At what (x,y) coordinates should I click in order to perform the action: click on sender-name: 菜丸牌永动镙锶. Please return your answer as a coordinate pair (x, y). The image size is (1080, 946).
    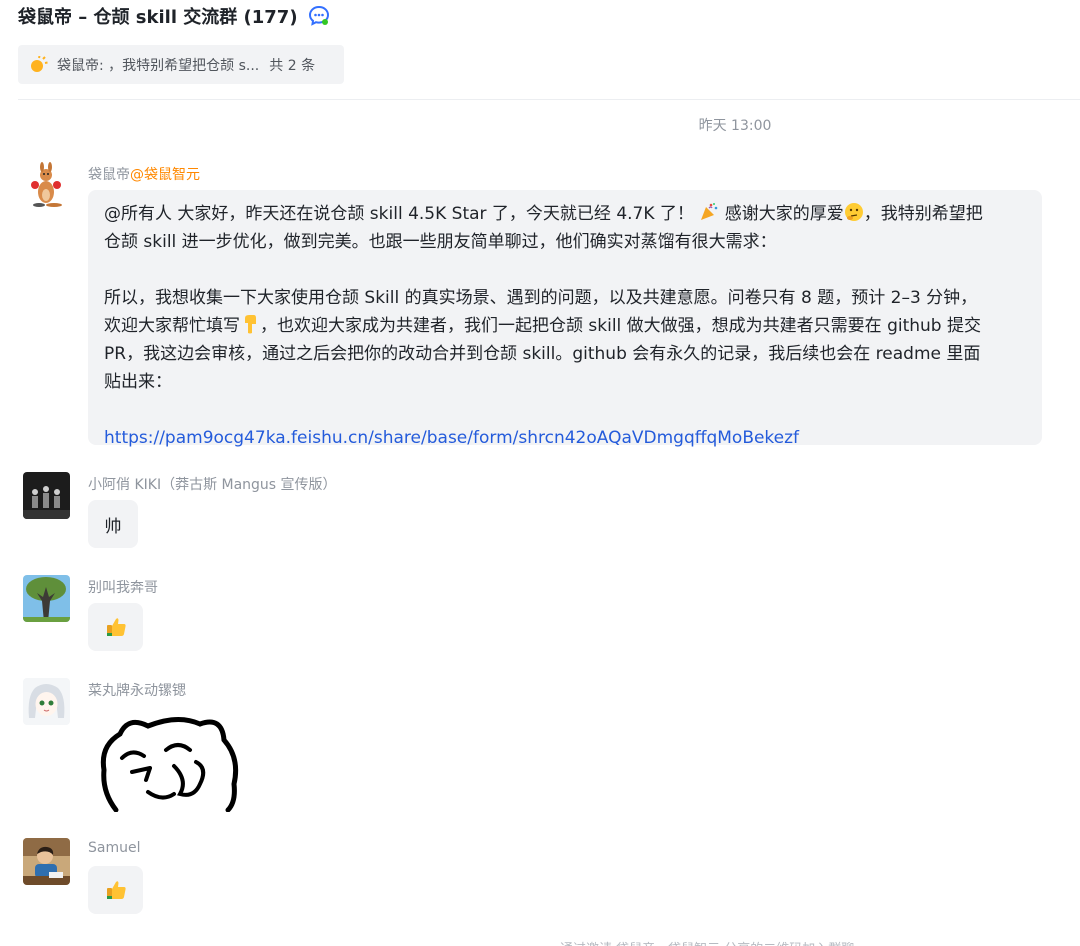
    Looking at the image, I should click on (137, 690).